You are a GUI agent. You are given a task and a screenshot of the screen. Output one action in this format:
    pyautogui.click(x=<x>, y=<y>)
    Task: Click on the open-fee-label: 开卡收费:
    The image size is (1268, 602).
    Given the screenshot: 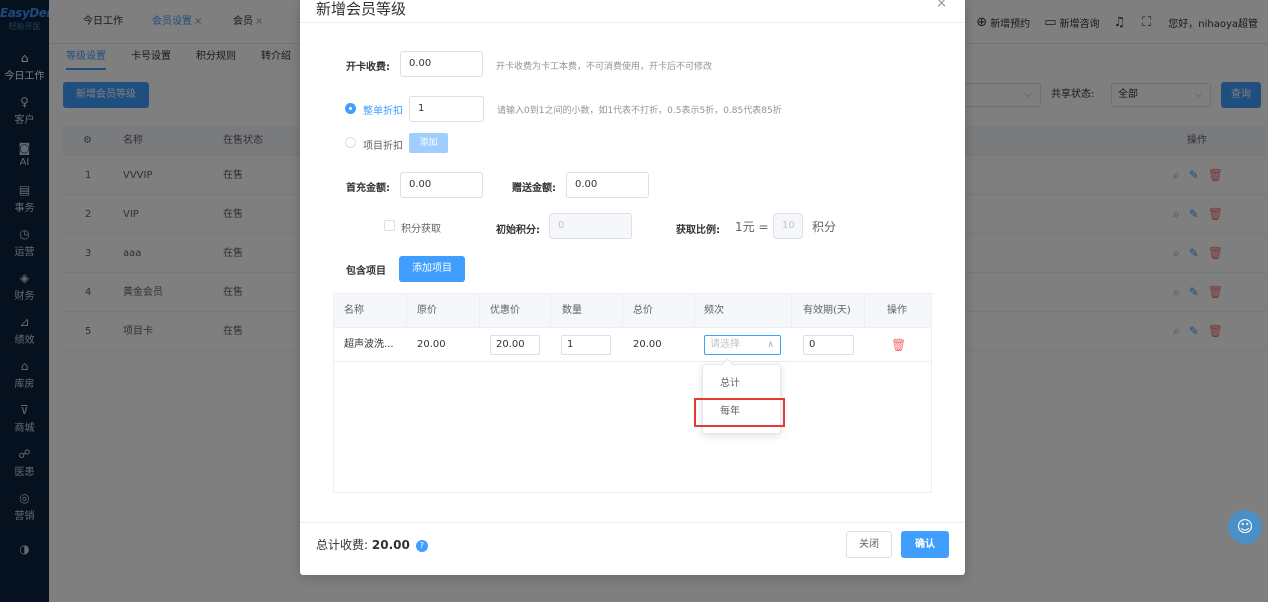 What is the action you would take?
    pyautogui.click(x=368, y=67)
    